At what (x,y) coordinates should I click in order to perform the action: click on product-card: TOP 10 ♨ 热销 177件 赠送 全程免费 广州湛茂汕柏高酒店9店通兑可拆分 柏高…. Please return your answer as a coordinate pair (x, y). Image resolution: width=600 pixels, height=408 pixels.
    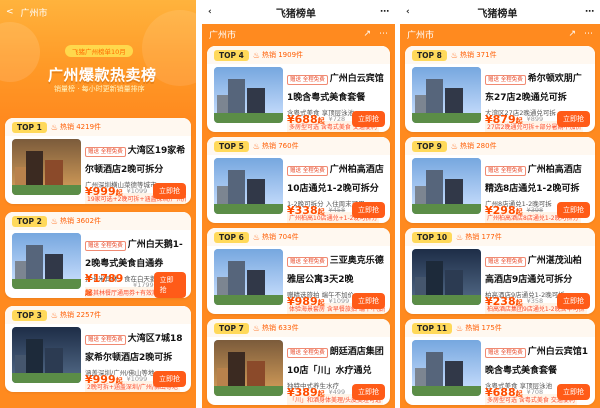
    Looking at the image, I should click on (500, 271).